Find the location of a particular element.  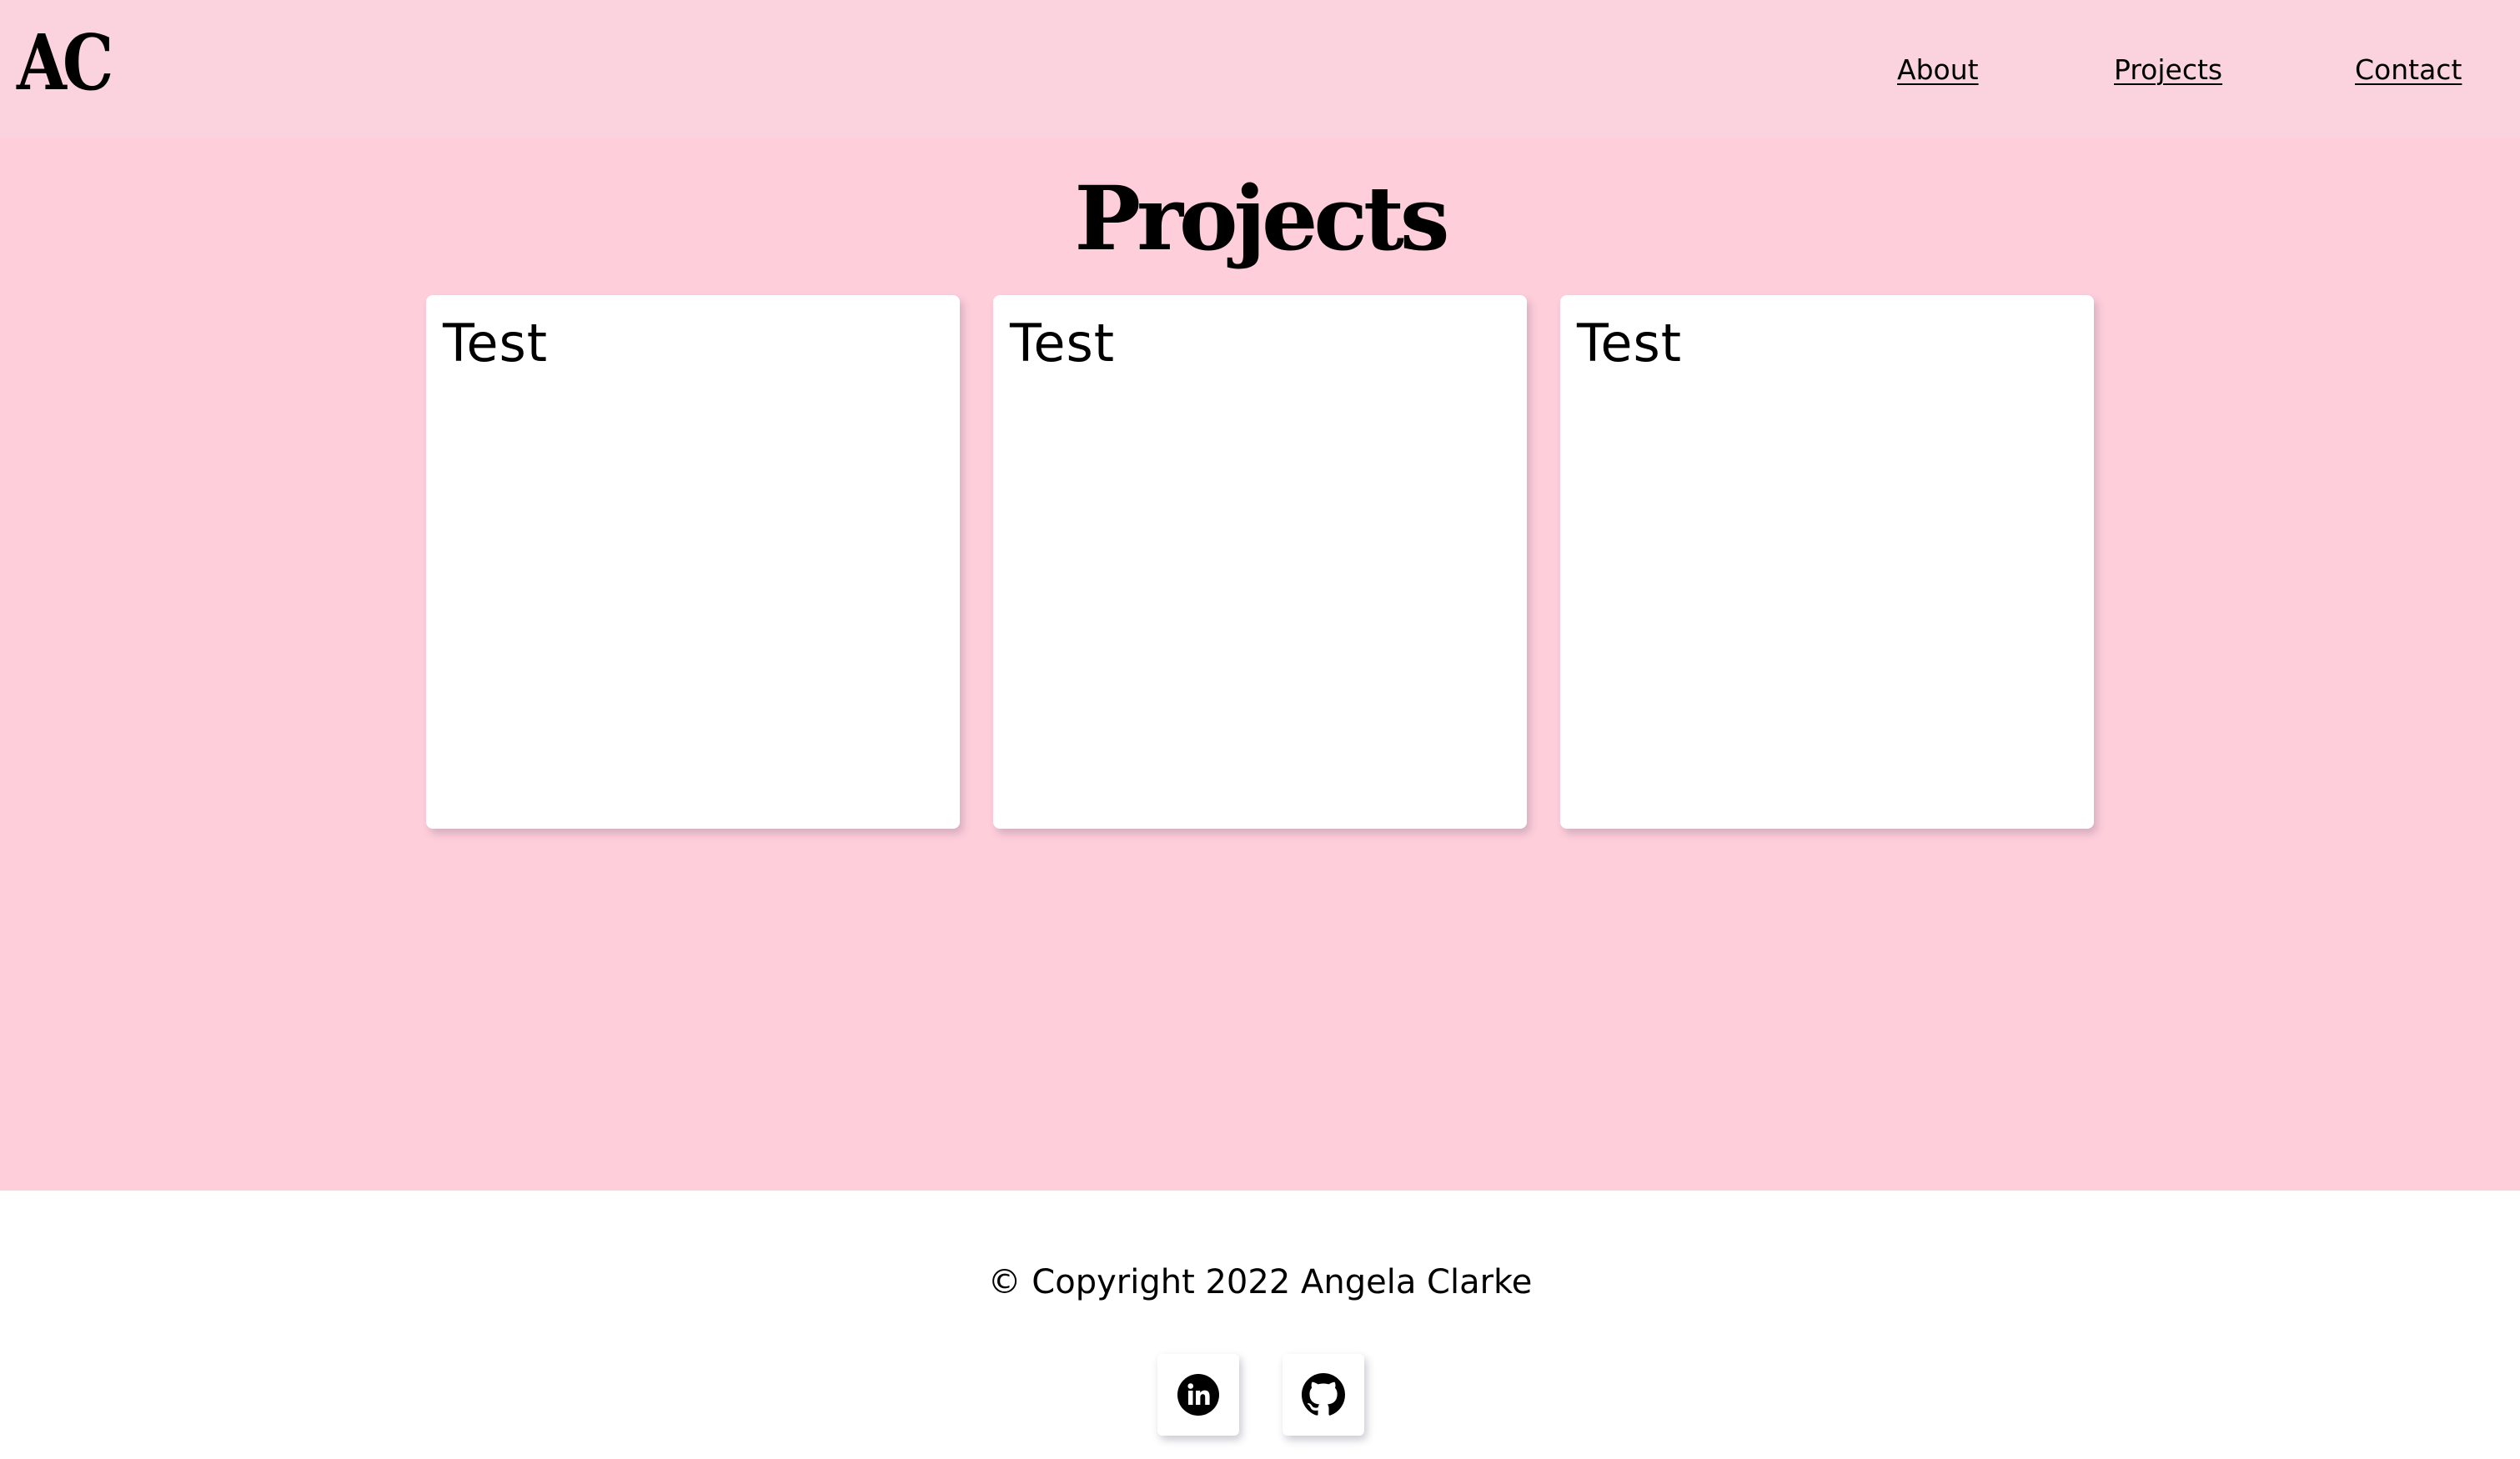

nav-link-about: About is located at coordinates (1938, 70).